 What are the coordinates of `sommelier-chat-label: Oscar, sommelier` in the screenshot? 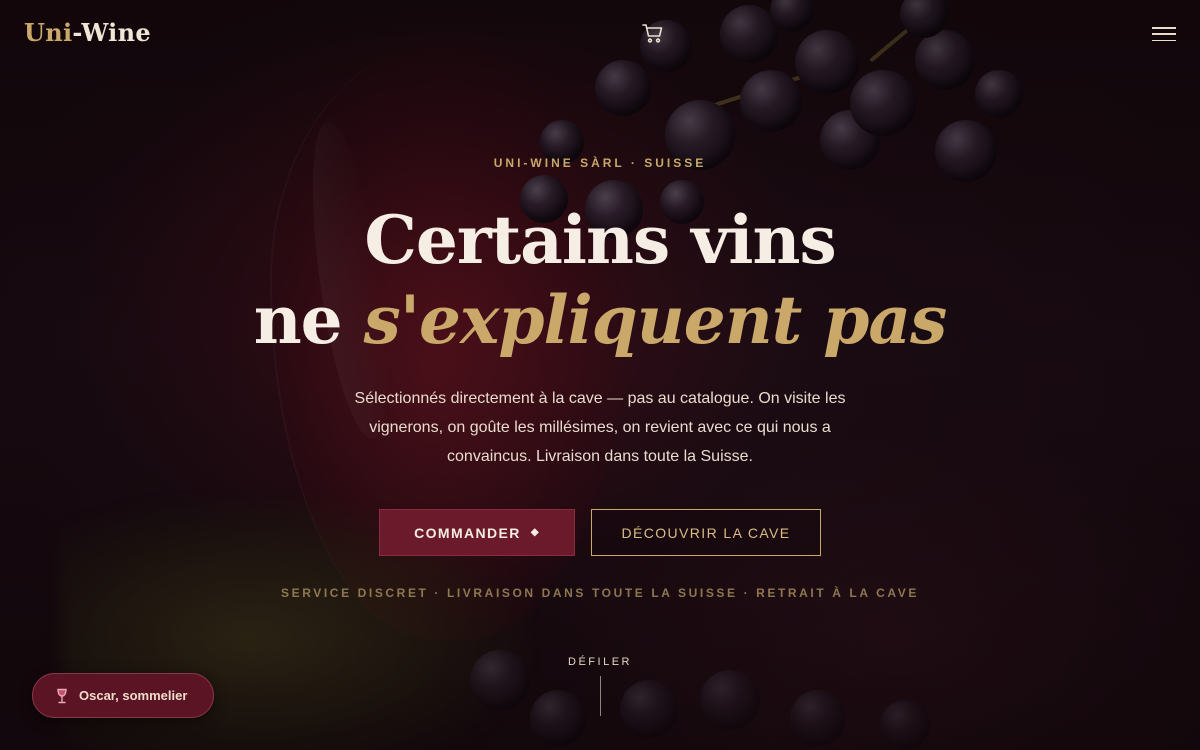 It's located at (133, 695).